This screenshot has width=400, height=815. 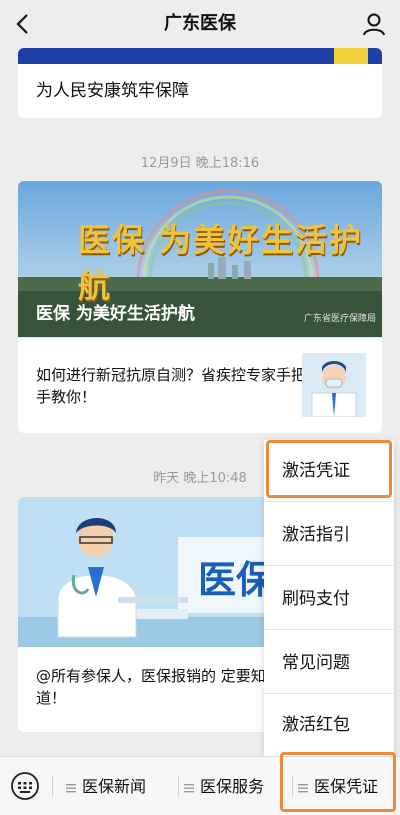 What do you see at coordinates (200, 83) in the screenshot?
I see `message-card: 为人民安康筑牢保障` at bounding box center [200, 83].